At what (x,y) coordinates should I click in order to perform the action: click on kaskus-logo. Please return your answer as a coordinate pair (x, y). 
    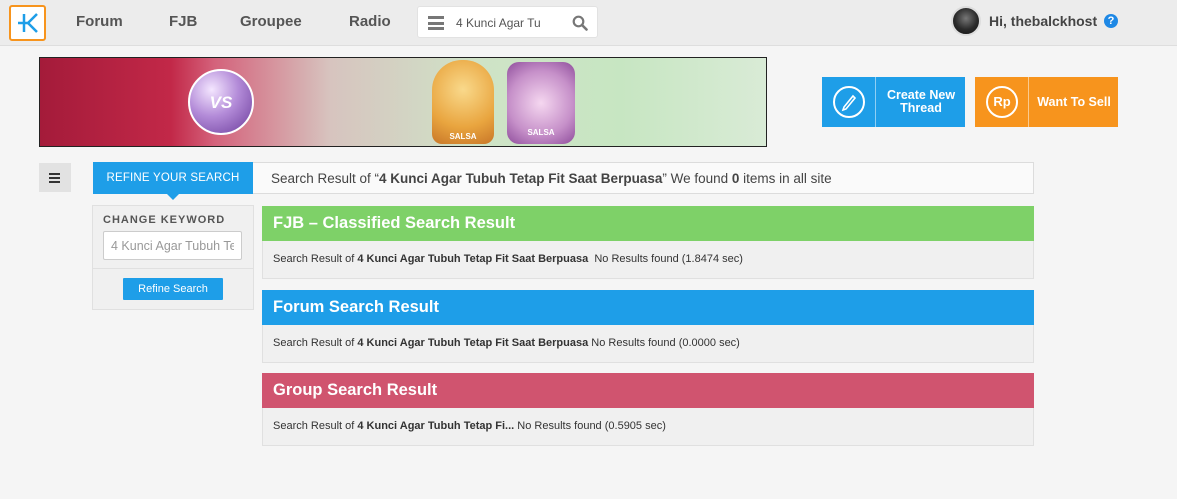
    Looking at the image, I should click on (27, 23).